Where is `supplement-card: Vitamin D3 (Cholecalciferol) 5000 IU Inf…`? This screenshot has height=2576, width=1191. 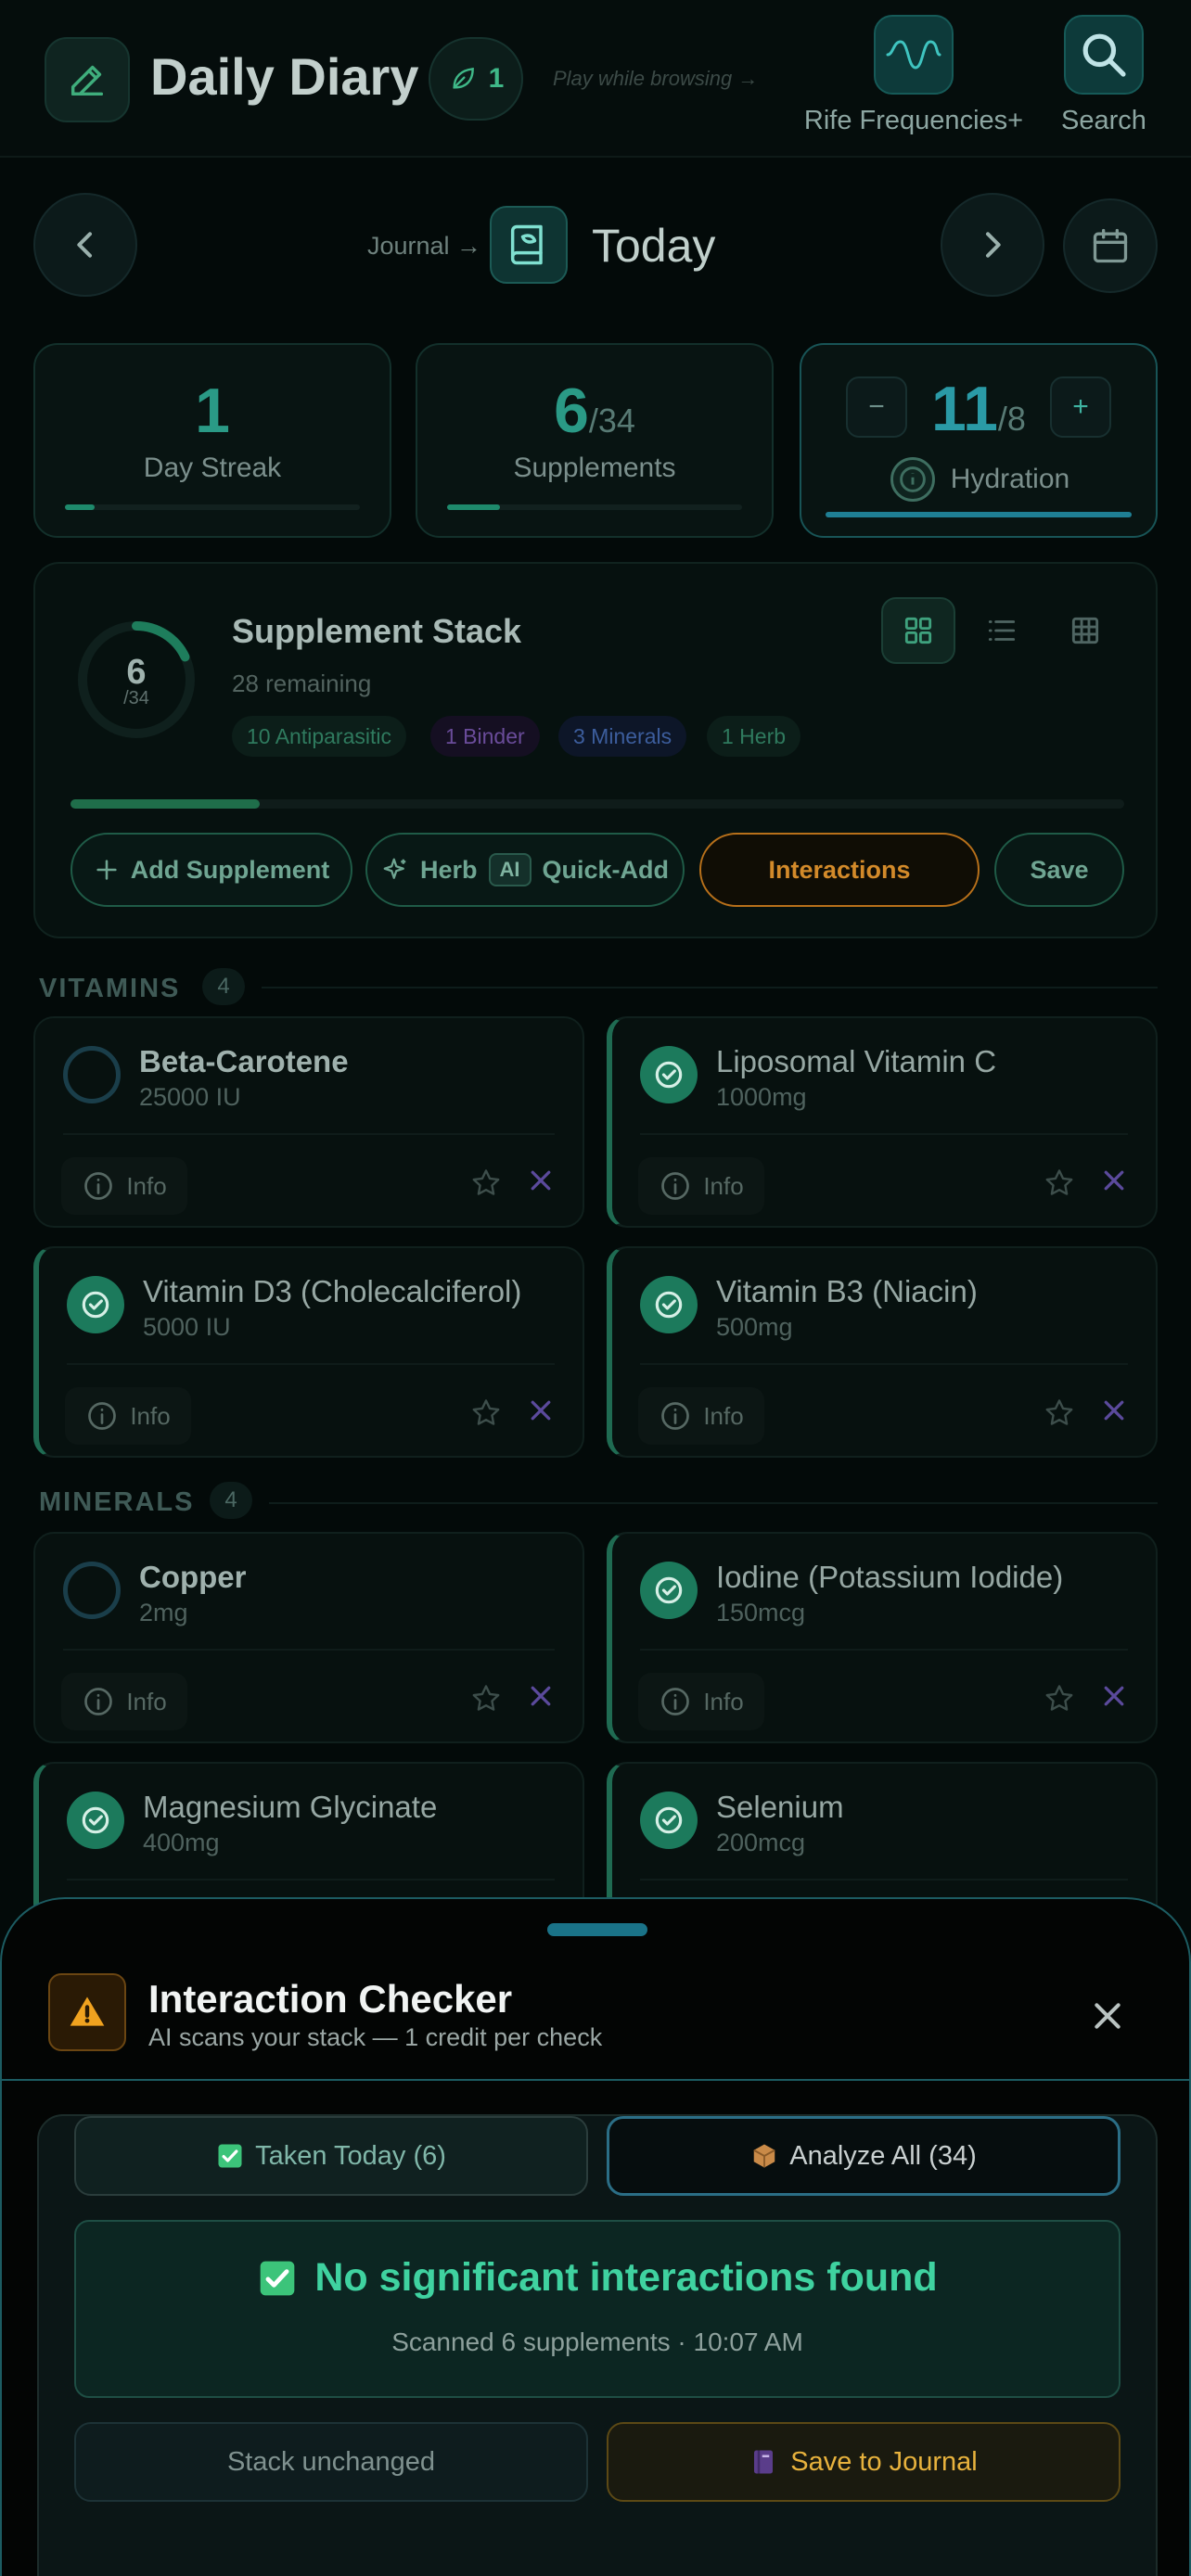
supplement-card: Vitamin D3 (Cholecalciferol) 5000 IU Inf… is located at coordinates (308, 1352).